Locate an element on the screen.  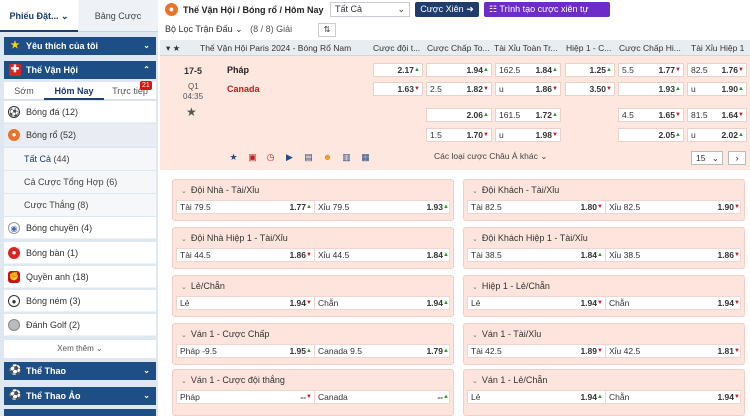
calendar-icon: ▤ is located at coordinates (308, 157).